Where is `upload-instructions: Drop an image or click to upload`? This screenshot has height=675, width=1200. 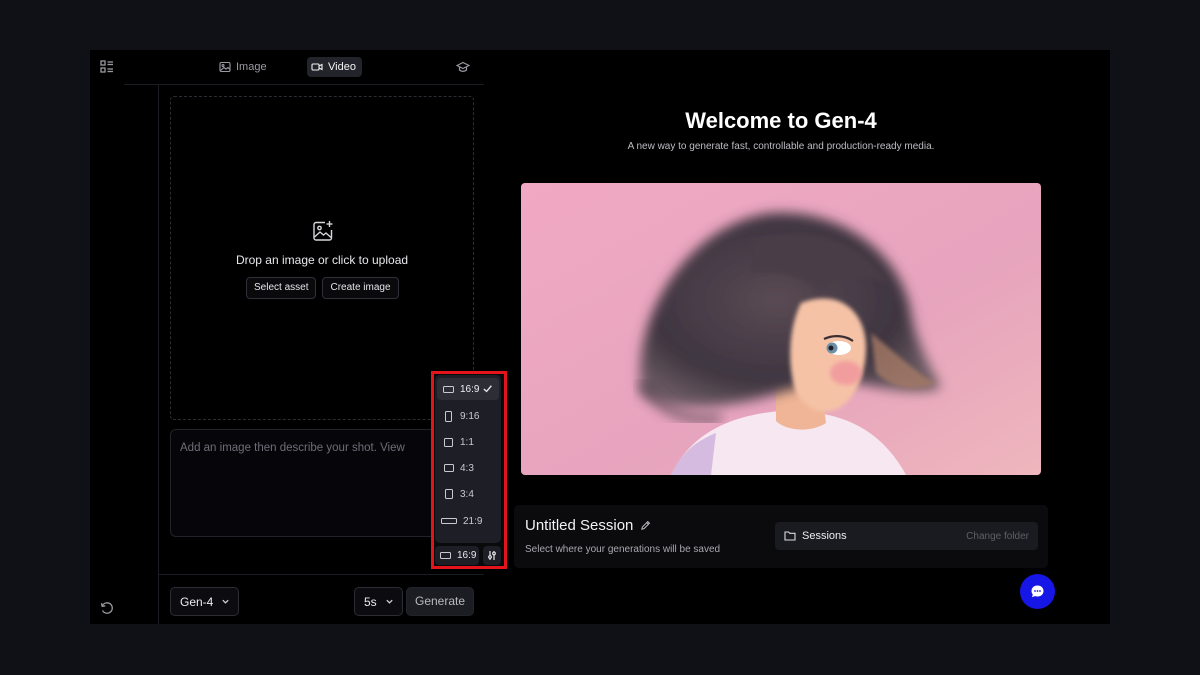 upload-instructions: Drop an image or click to upload is located at coordinates (322, 260).